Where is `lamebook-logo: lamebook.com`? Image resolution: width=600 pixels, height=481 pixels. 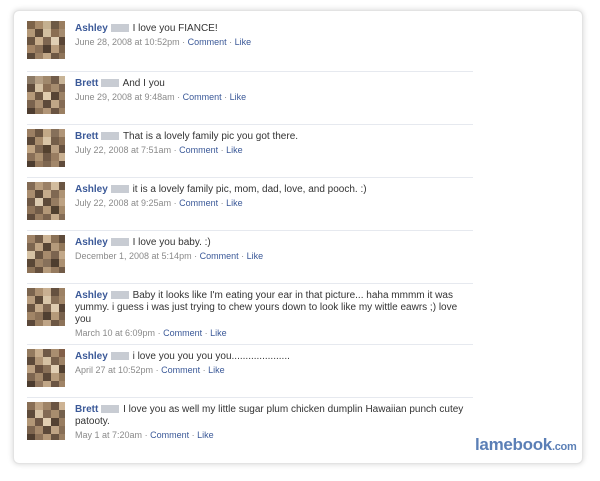 lamebook-logo: lamebook.com is located at coordinates (526, 445).